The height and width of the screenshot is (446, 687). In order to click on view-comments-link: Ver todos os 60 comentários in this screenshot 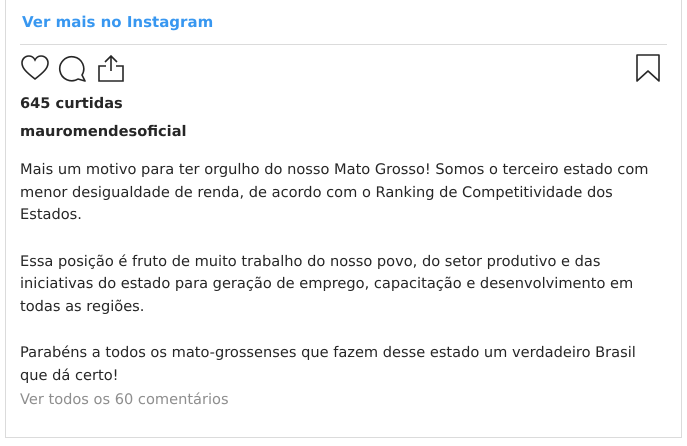, I will do `click(124, 399)`.